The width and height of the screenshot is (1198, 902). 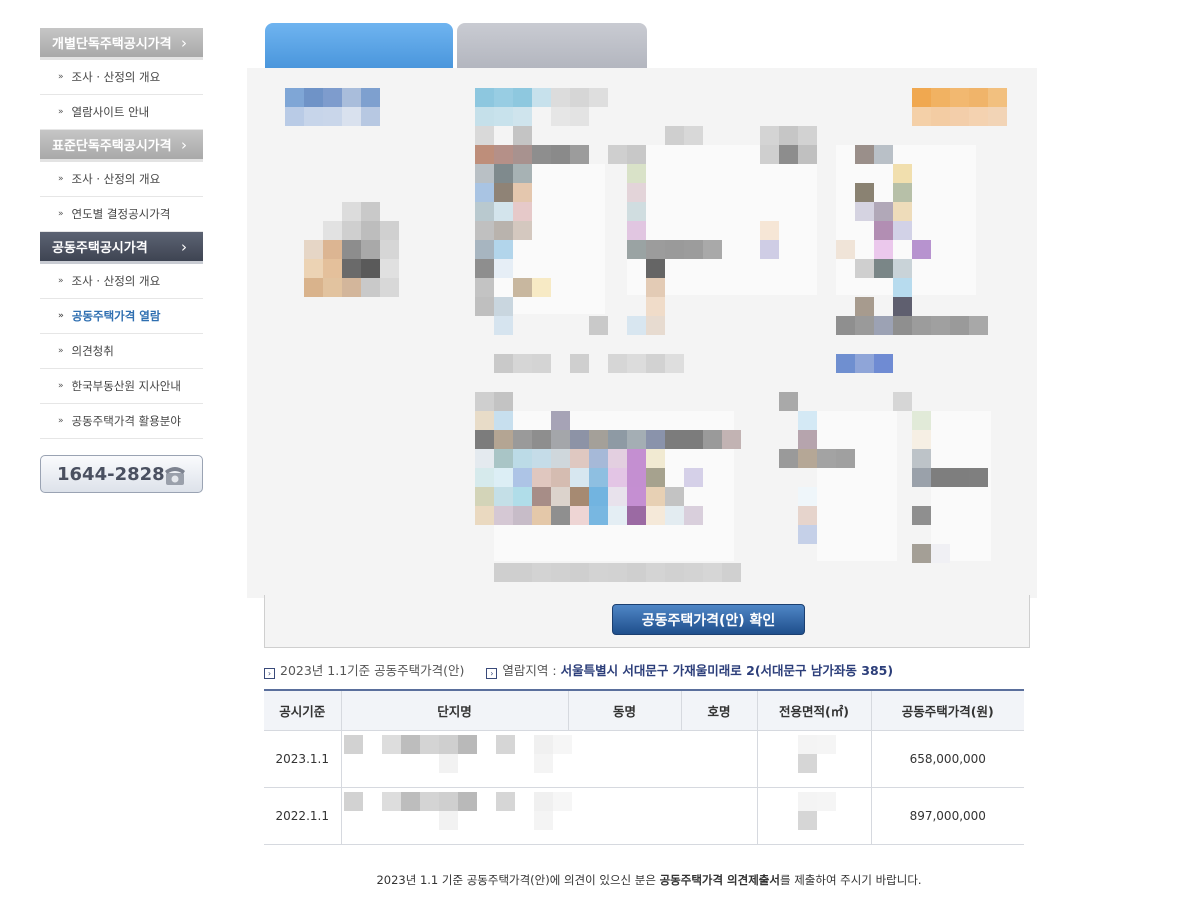 I want to click on sidebar-item-branch-info: » 한국부동산원 지사안내, so click(x=121, y=386).